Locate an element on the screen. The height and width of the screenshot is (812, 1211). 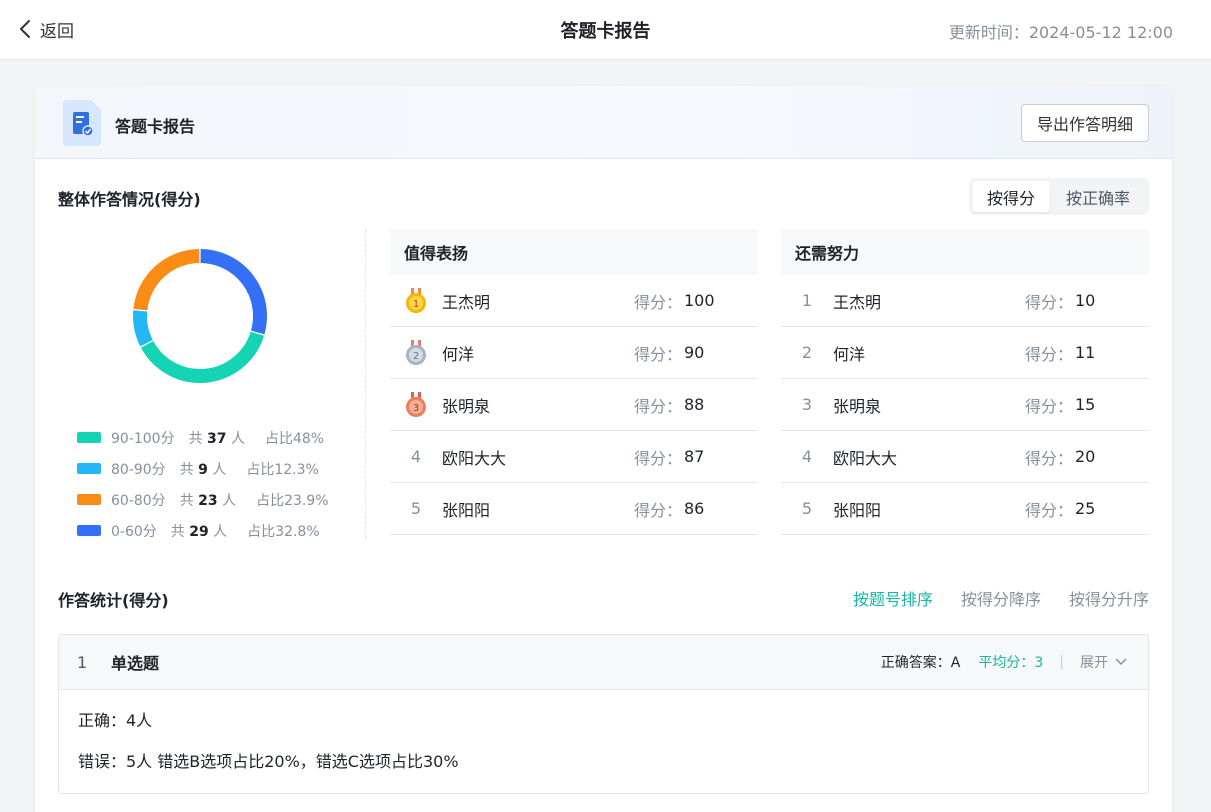
legend-range: 60-80分 is located at coordinates (138, 500).